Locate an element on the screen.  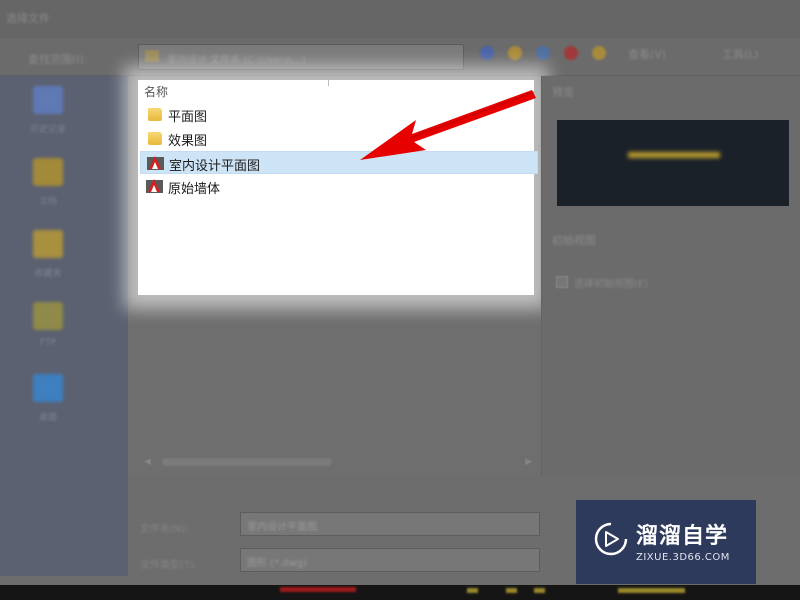
column-header-name: 名称 is located at coordinates (156, 91).